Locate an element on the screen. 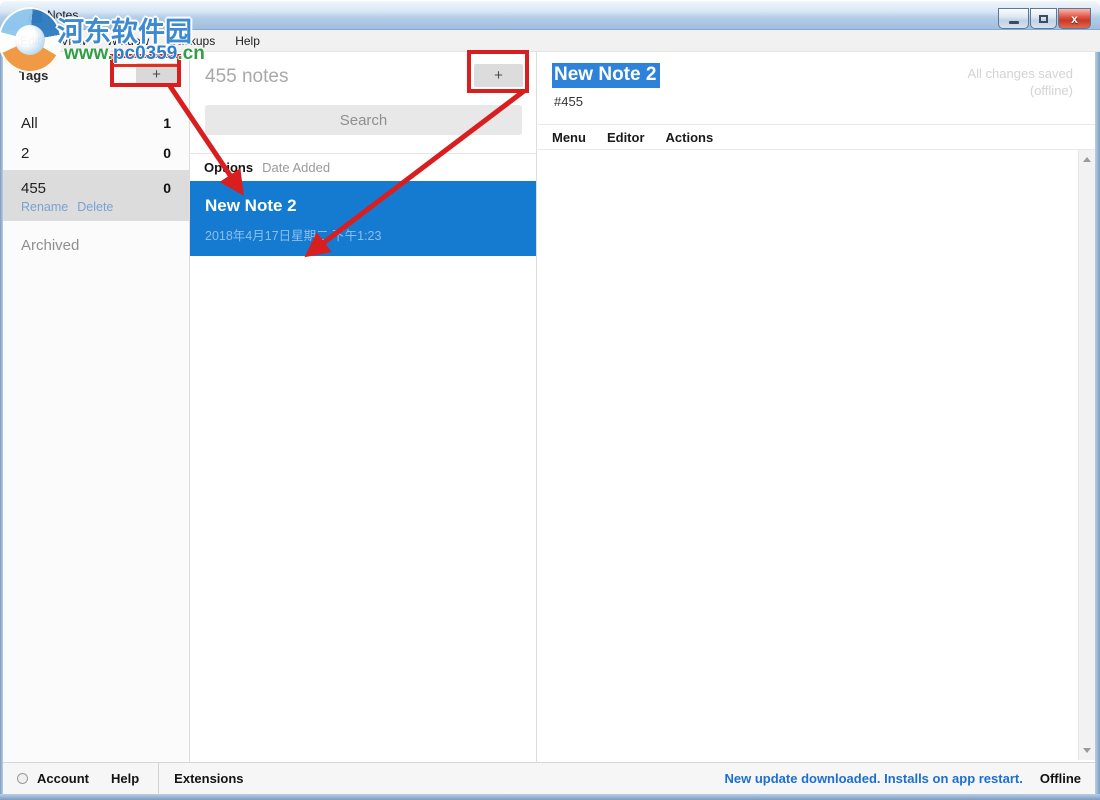 The image size is (1100, 800). account-status-icon is located at coordinates (22, 778).